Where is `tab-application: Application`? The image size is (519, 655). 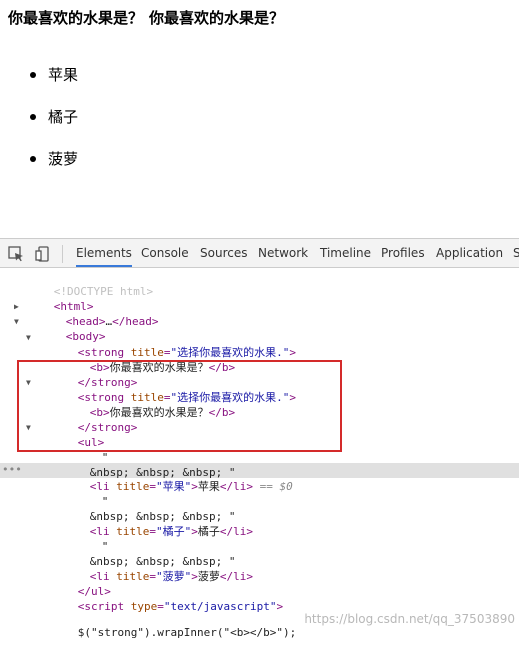 tab-application: Application is located at coordinates (469, 253).